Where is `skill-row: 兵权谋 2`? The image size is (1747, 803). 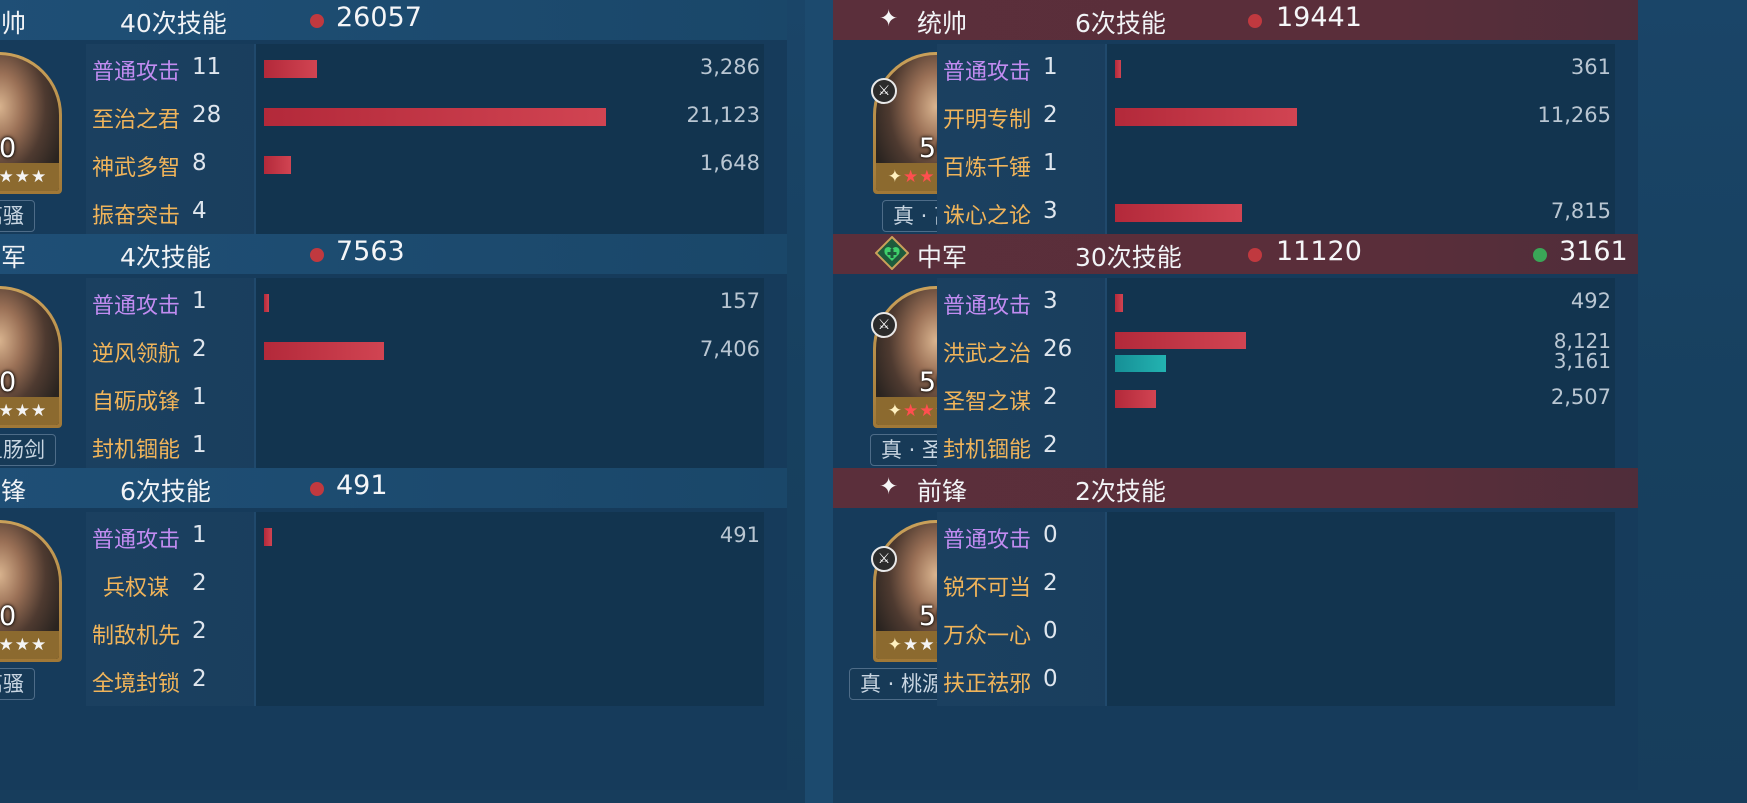
skill-row: 兵权谋 2 is located at coordinates (425, 585).